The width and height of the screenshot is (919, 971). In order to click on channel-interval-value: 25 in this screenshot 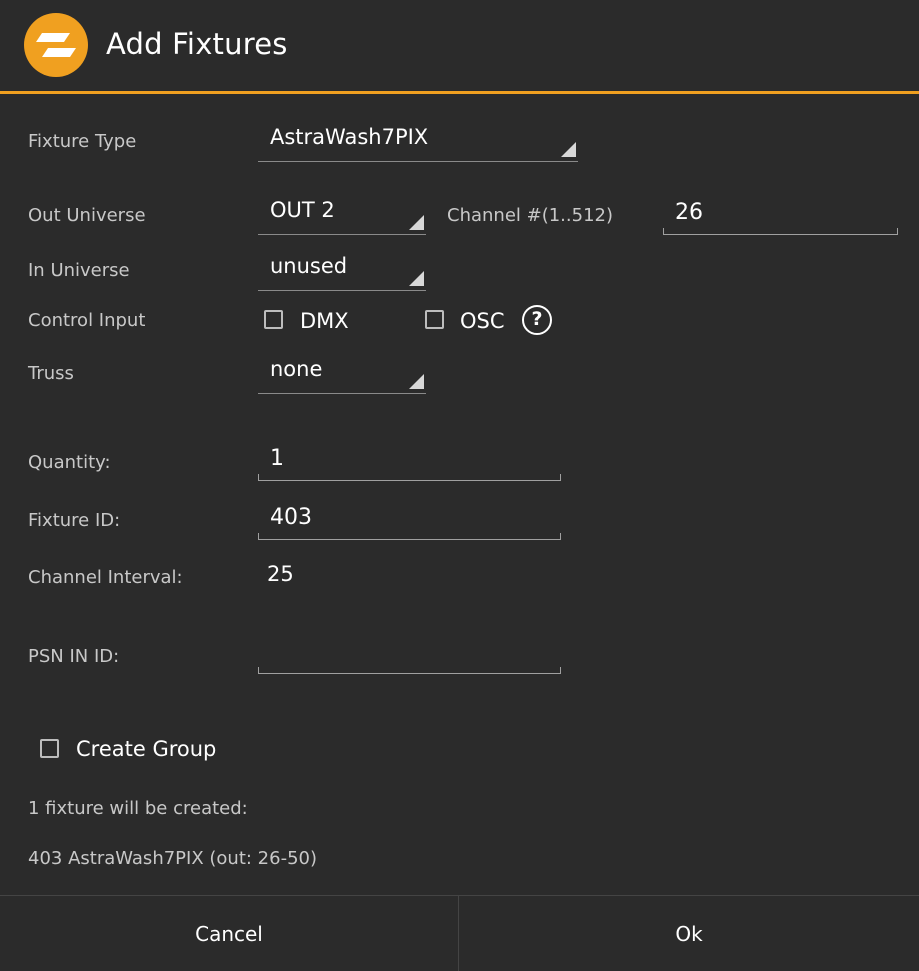, I will do `click(280, 574)`.